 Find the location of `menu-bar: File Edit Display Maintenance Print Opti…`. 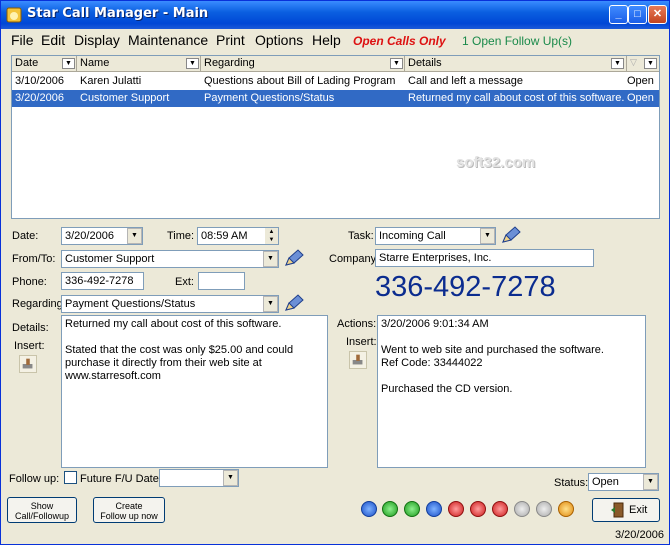

menu-bar: File Edit Display Maintenance Print Opti… is located at coordinates (335, 40).